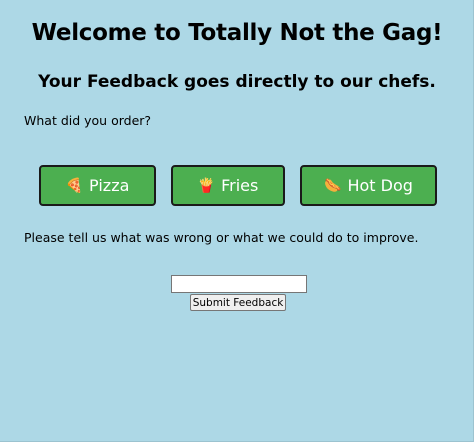 The height and width of the screenshot is (442, 474). I want to click on order-question: What did you order?, so click(88, 120).